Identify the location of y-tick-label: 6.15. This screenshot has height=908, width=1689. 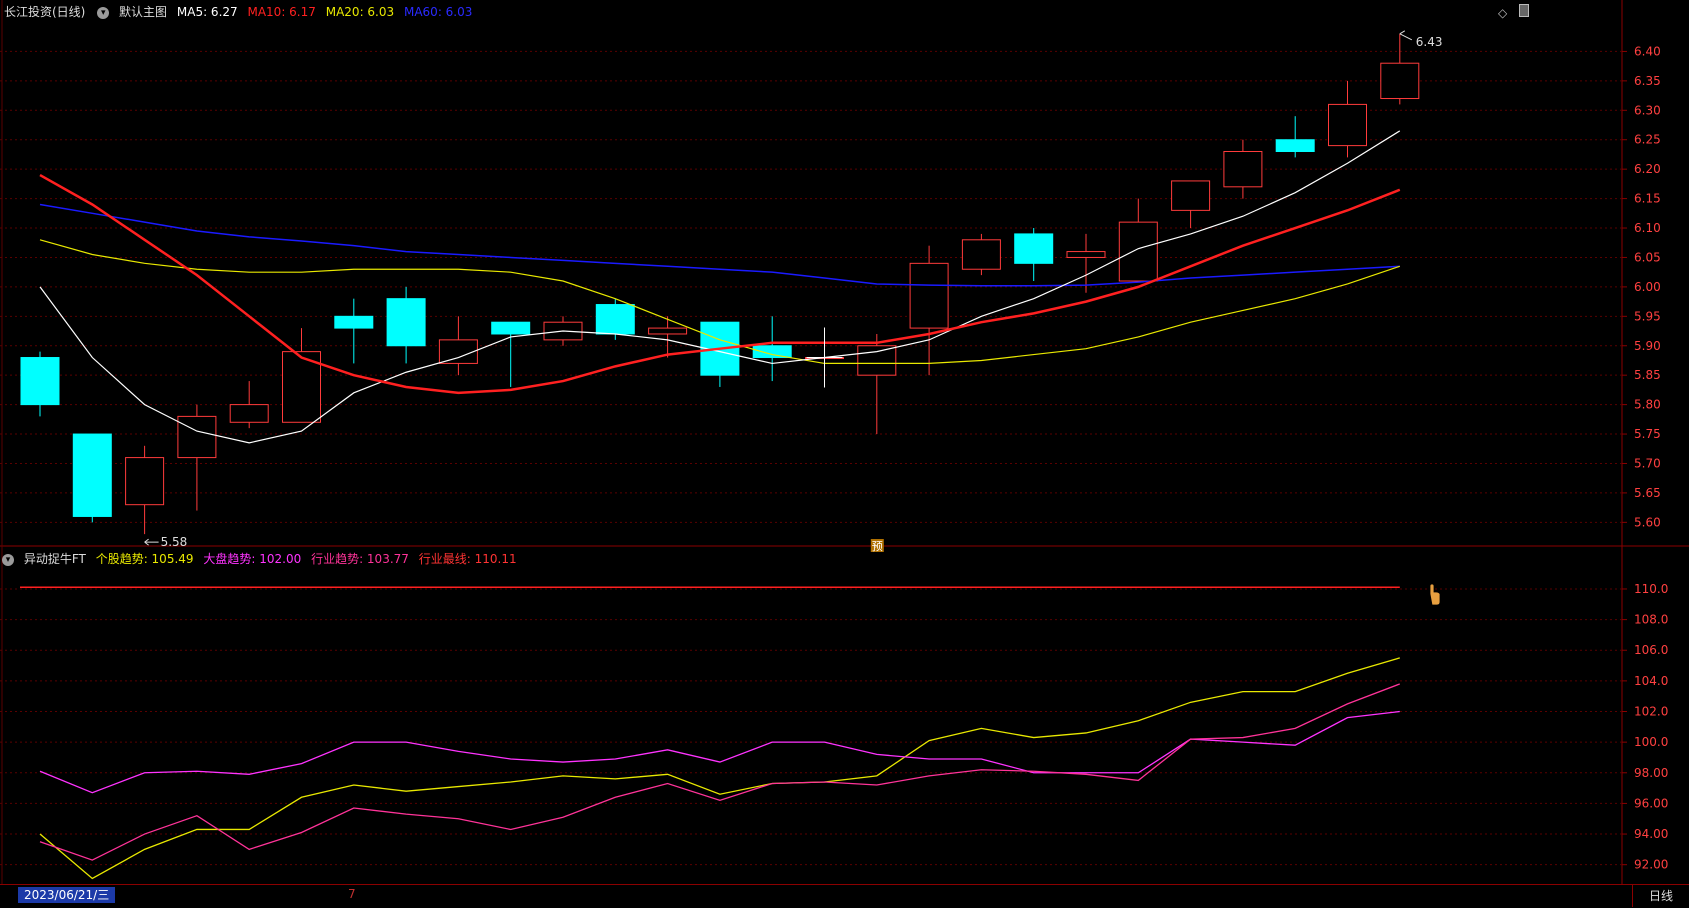
(1647, 199).